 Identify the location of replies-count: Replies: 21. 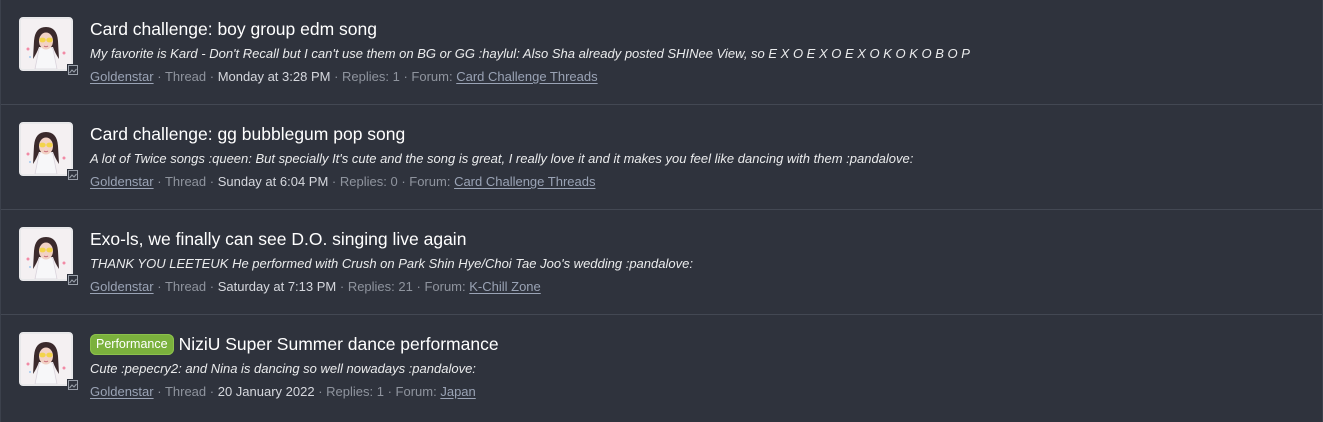
(380, 286).